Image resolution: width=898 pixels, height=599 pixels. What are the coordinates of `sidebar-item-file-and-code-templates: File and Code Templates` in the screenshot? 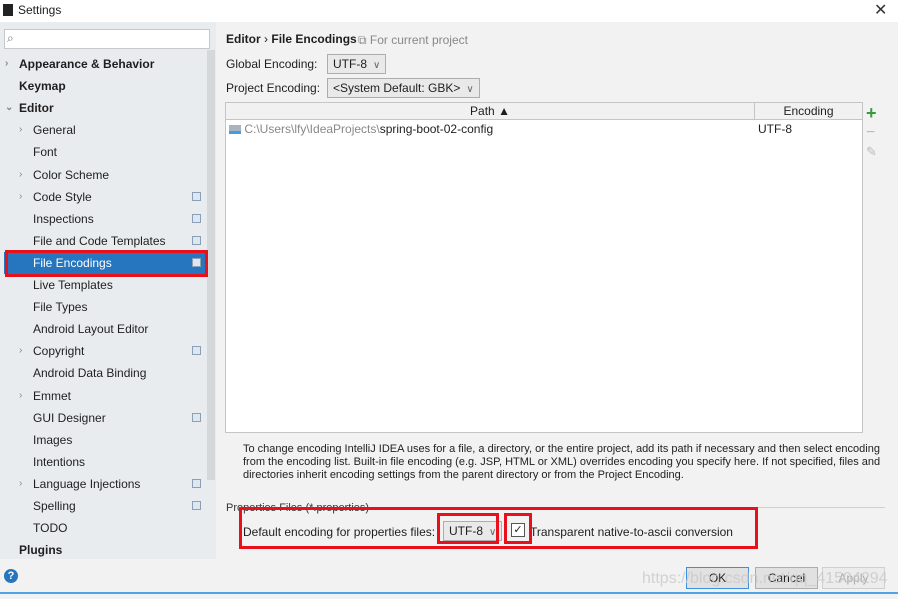 It's located at (105, 241).